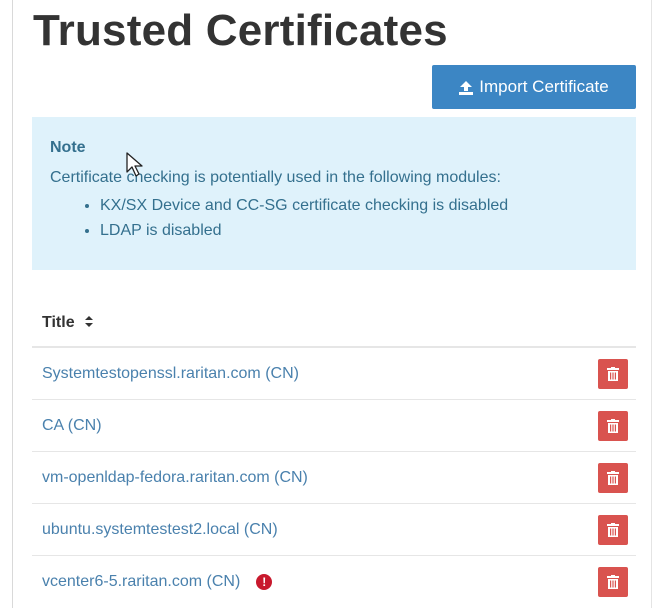 The image size is (663, 608). What do you see at coordinates (264, 582) in the screenshot?
I see `exclamation-circle-icon: !` at bounding box center [264, 582].